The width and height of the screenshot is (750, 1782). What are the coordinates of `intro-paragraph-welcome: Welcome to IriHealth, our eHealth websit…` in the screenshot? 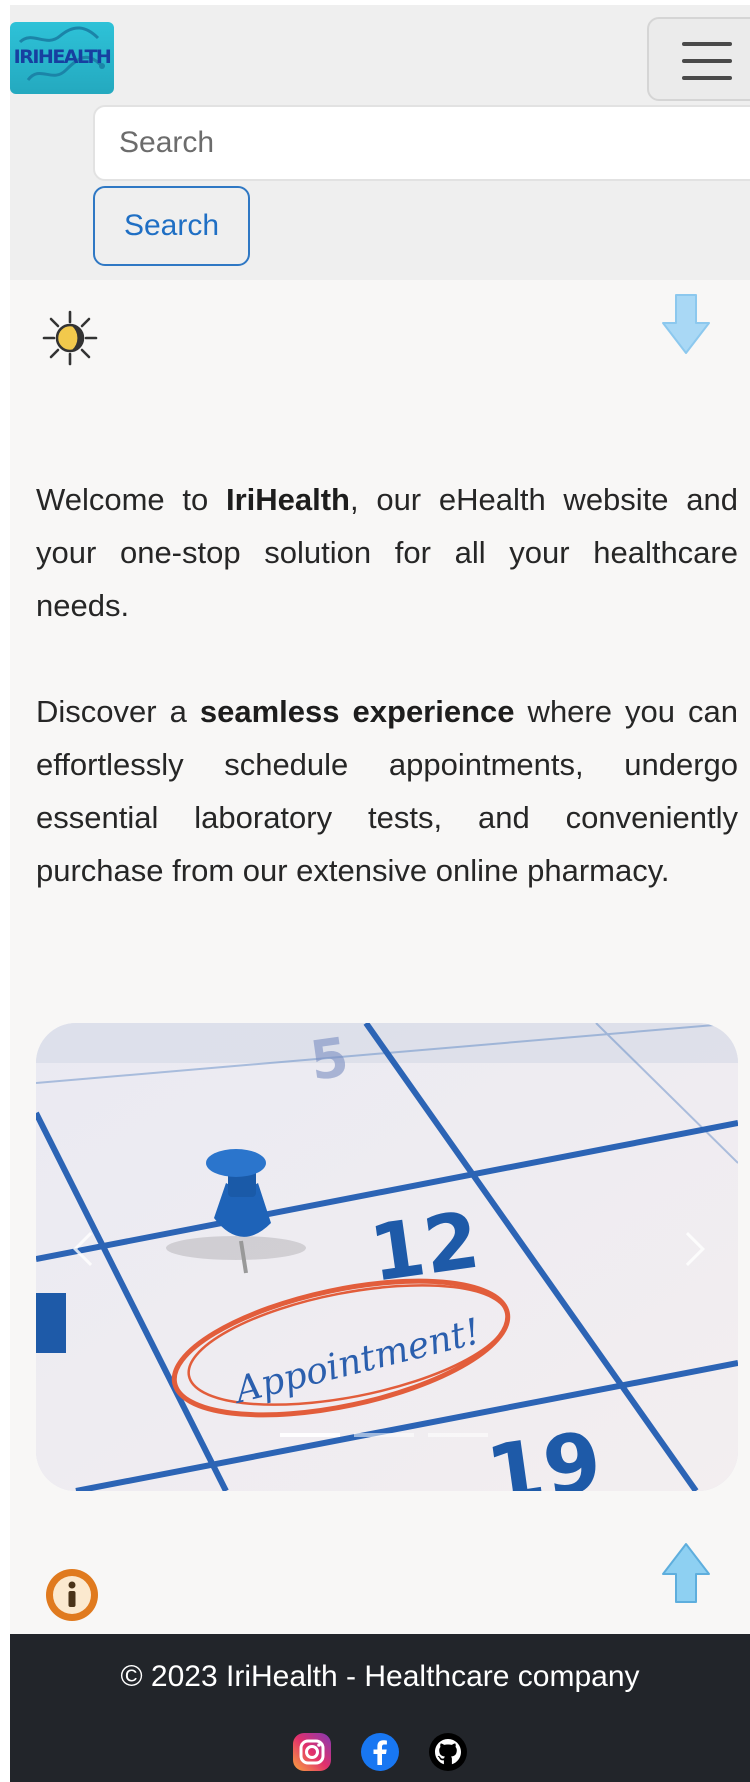 It's located at (387, 552).